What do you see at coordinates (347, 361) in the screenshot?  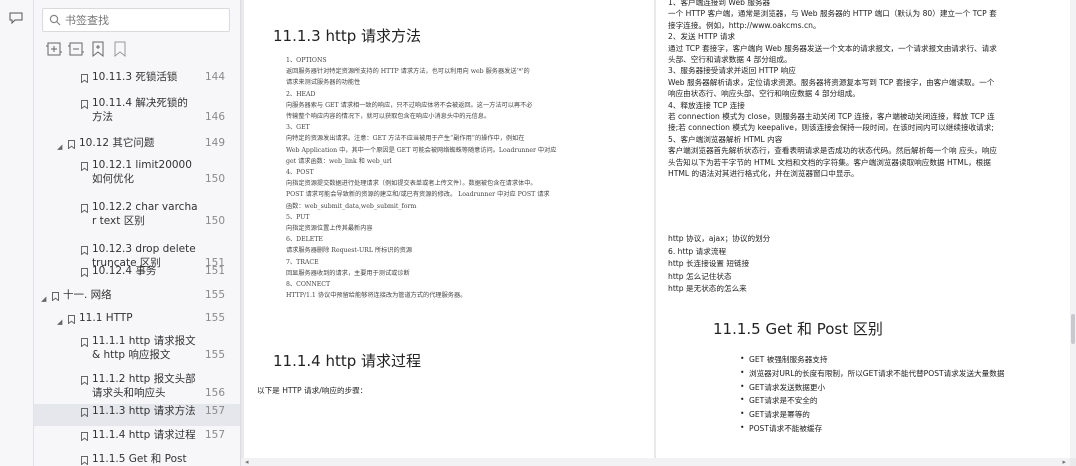 I see `section-heading-process: 11.1.4 http 请求过程` at bounding box center [347, 361].